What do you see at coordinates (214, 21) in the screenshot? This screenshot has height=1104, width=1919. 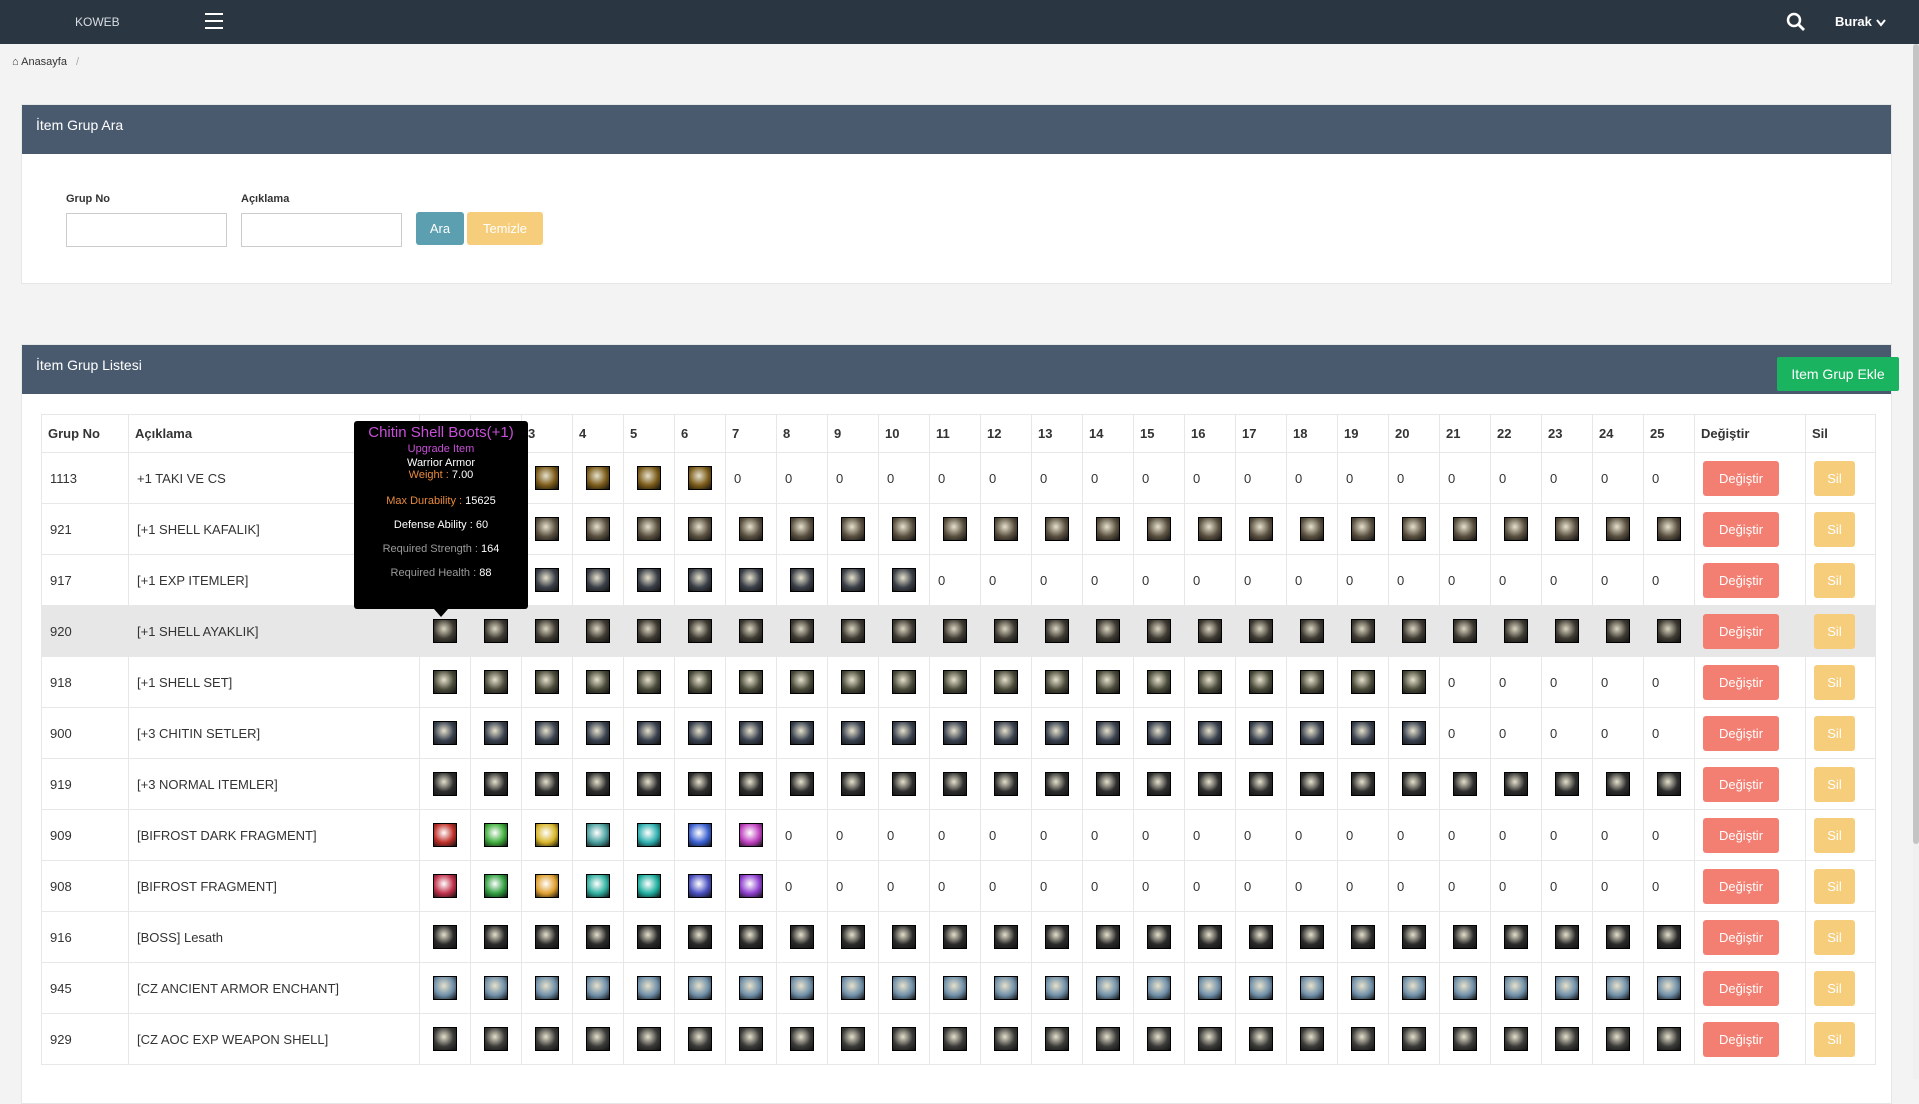 I see `menu-toggle-icon` at bounding box center [214, 21].